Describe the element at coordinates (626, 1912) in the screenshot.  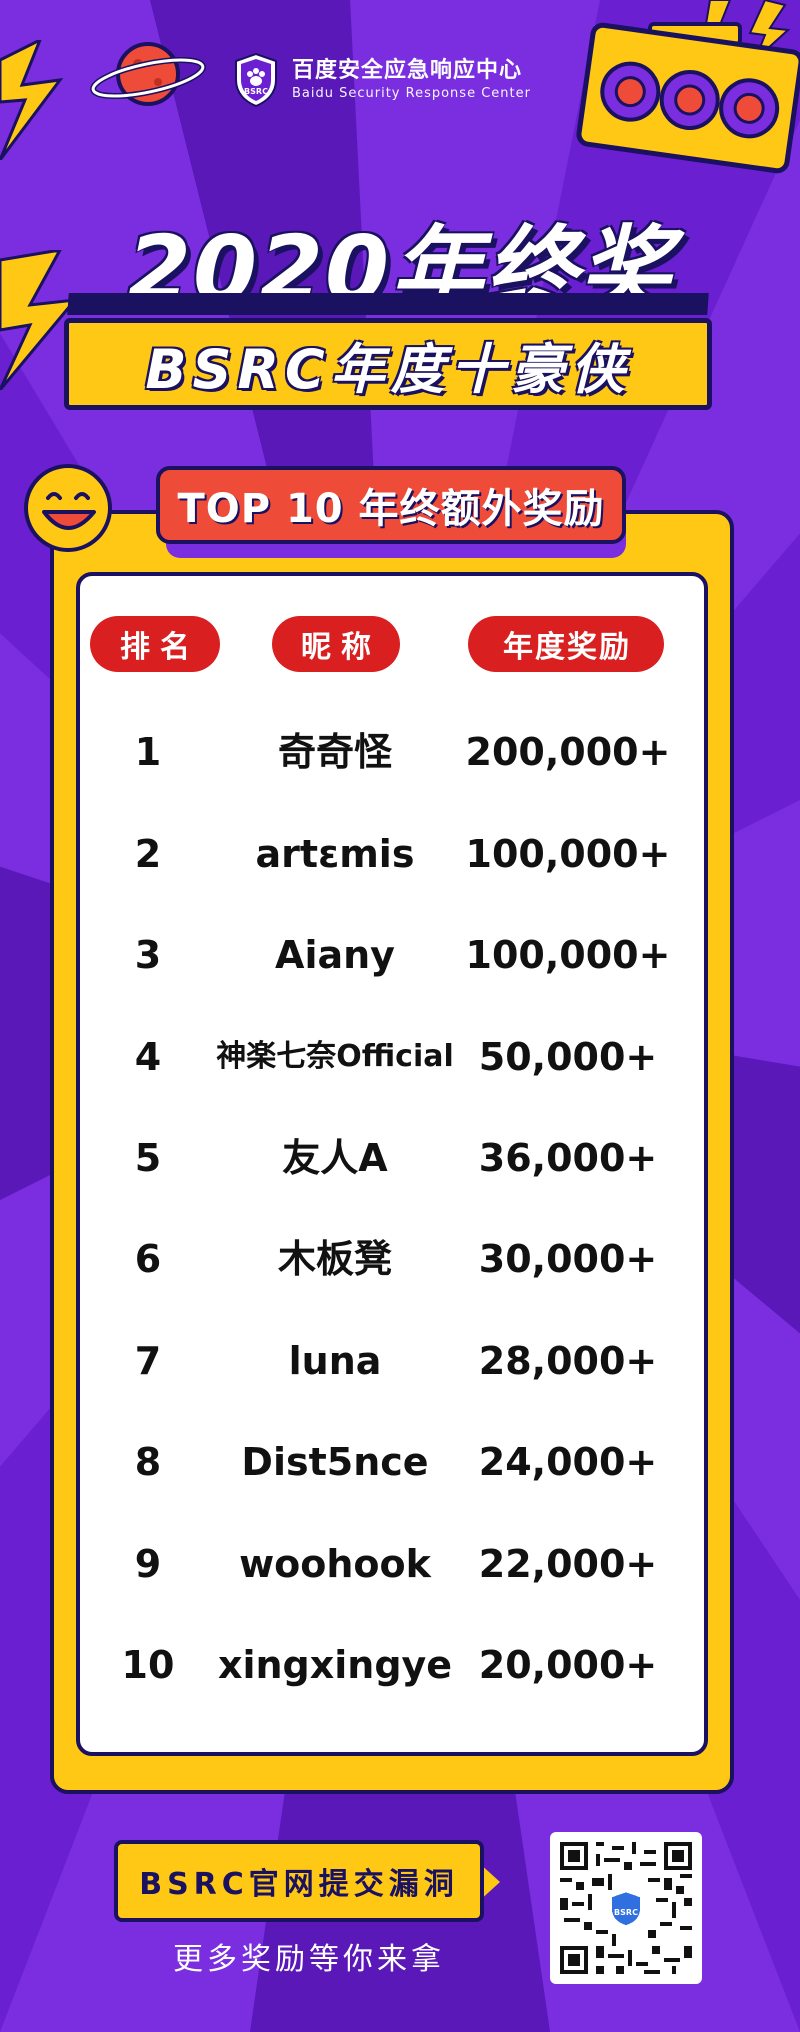
I see `qr-badge: BSRC` at that location.